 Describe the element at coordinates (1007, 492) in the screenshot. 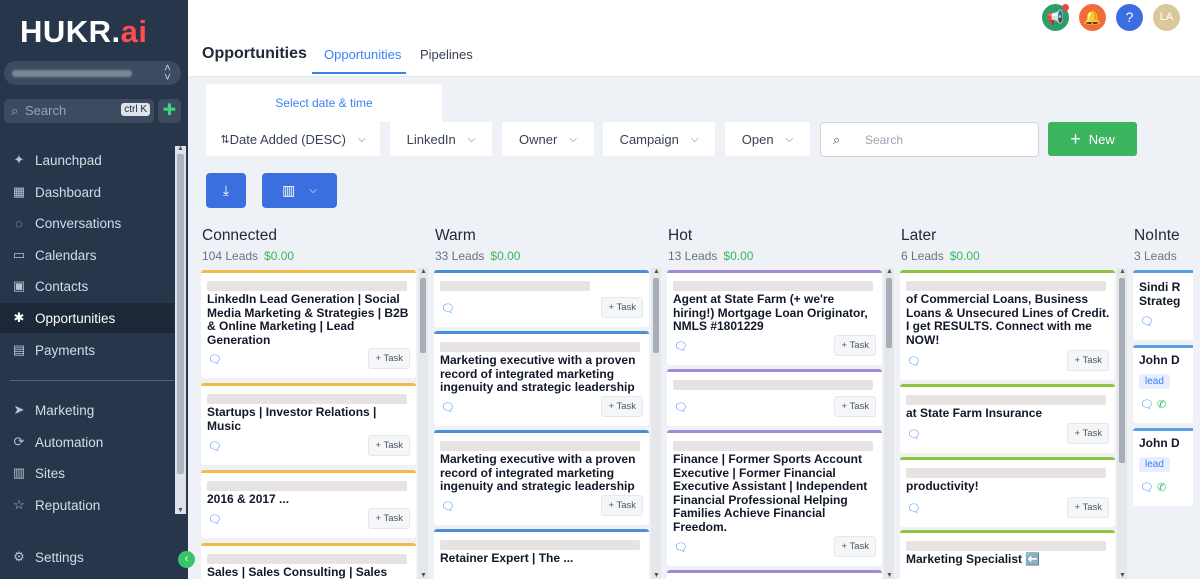

I see `opportunity-card: productivity! 🗨 + Task` at that location.